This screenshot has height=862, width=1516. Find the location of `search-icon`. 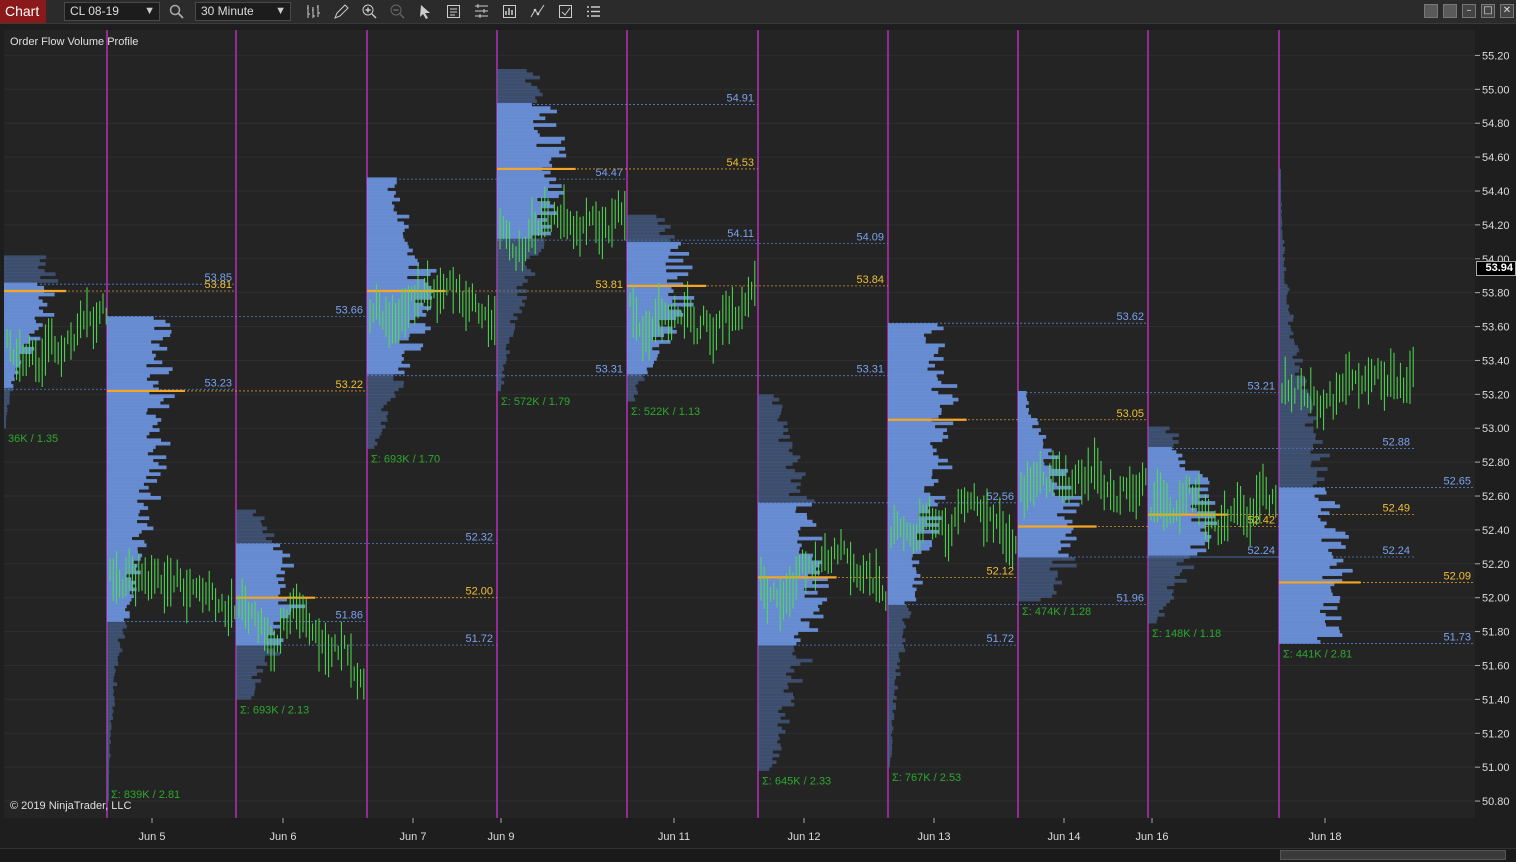

search-icon is located at coordinates (176, 11).